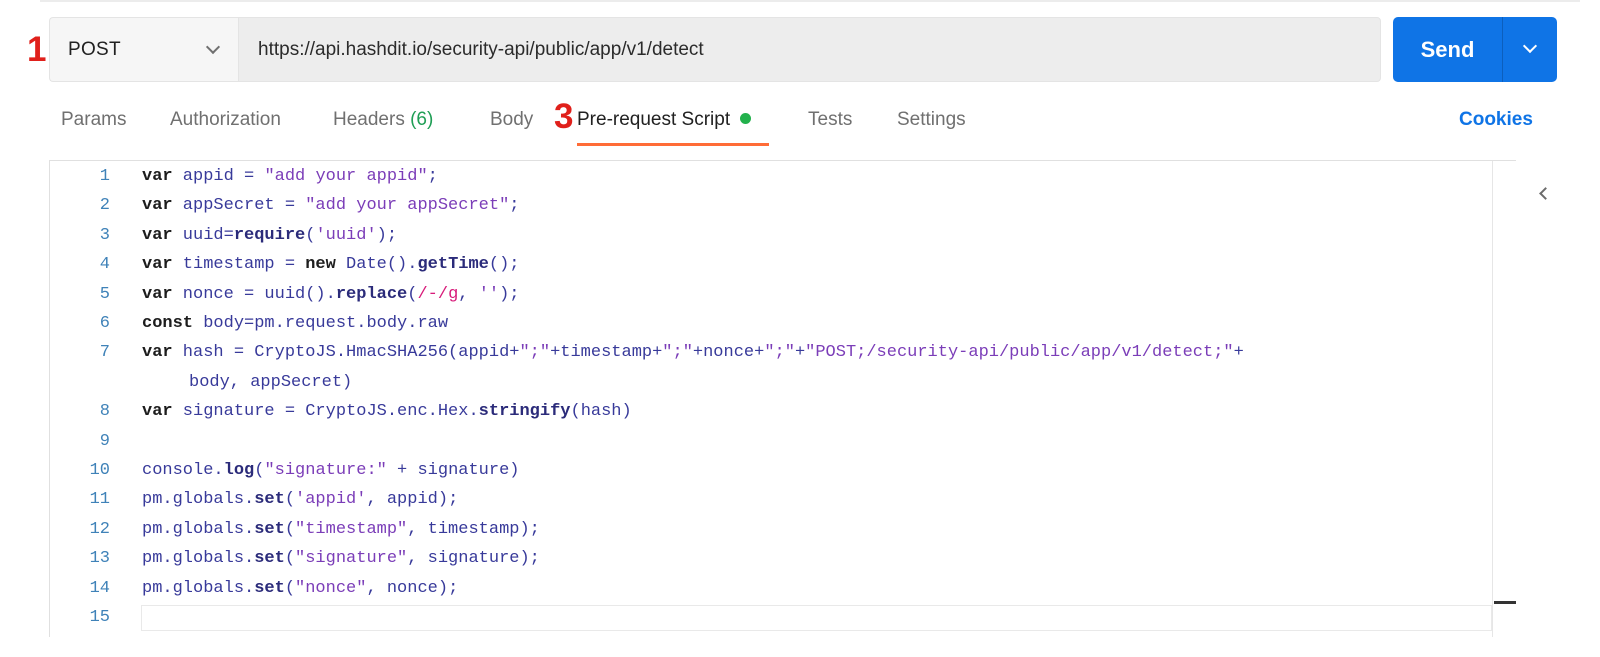 This screenshot has width=1600, height=657. What do you see at coordinates (300, 500) in the screenshot?
I see `code-line: pm.globals.set('appid', appid);` at bounding box center [300, 500].